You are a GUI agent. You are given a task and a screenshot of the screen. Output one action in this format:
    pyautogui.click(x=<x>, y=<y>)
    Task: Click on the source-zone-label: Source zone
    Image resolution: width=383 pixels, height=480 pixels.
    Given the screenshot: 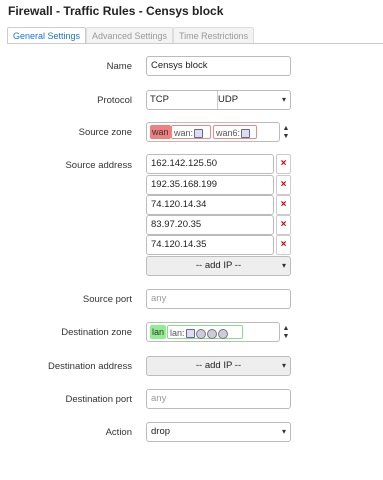 What is the action you would take?
    pyautogui.click(x=105, y=132)
    